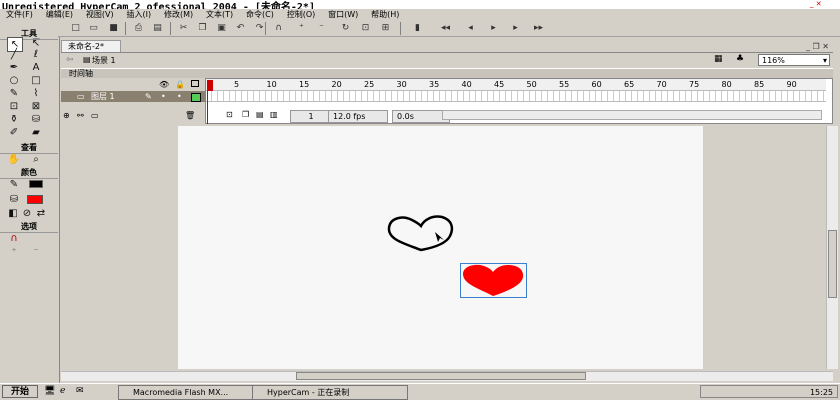 Image resolution: width=840 pixels, height=400 pixels. Describe the element at coordinates (221, 28) in the screenshot. I see `paste-icon: ▣` at that location.